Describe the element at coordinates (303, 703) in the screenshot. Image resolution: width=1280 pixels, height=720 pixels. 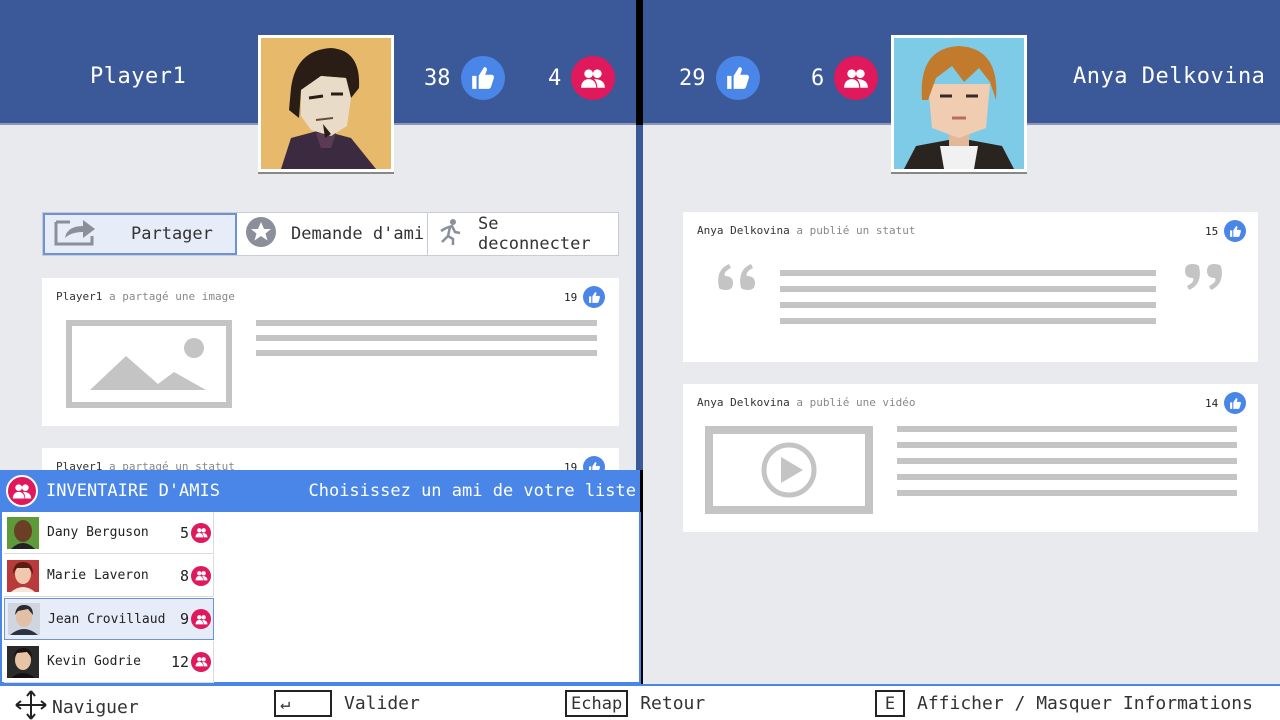
I see `enter-key-icon: ↵` at that location.